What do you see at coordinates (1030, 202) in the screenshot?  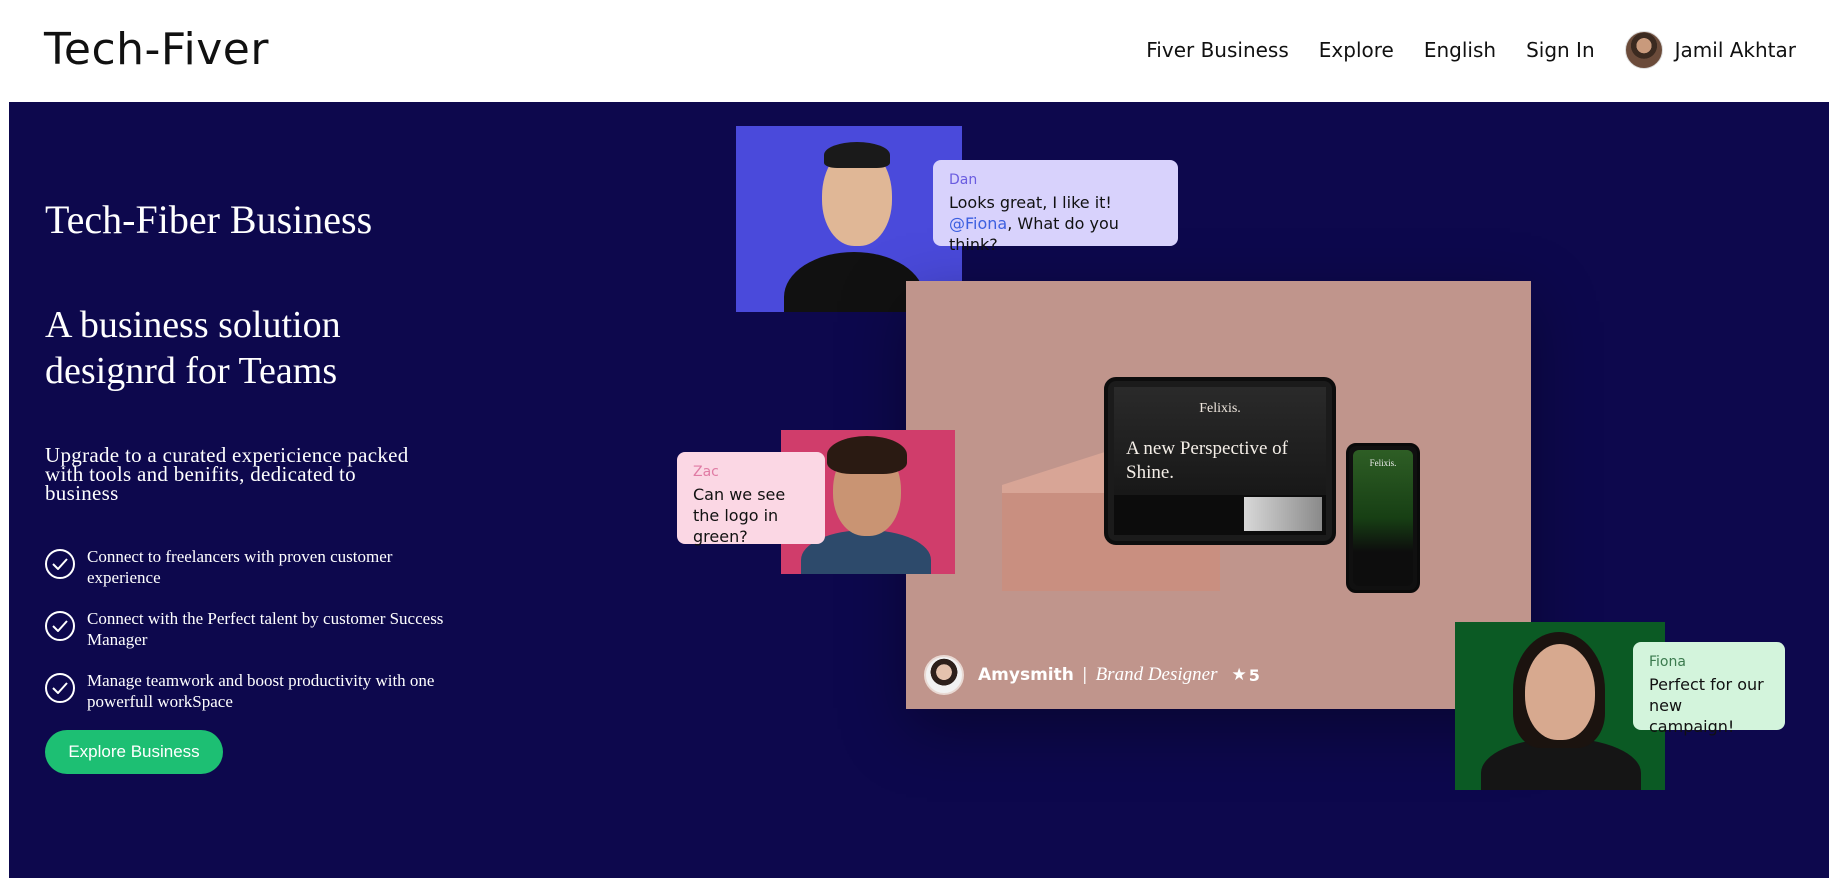 I see `bubble-line: Looks great, I like it!` at bounding box center [1030, 202].